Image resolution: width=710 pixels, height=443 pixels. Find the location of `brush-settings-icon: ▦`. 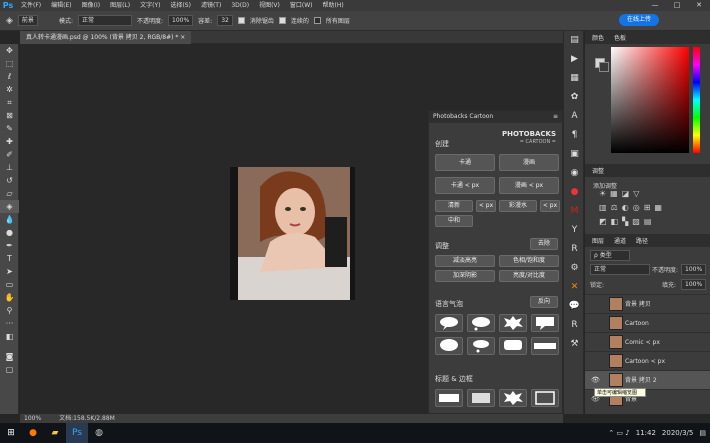

brush-settings-icon: ▦ is located at coordinates (574, 78).